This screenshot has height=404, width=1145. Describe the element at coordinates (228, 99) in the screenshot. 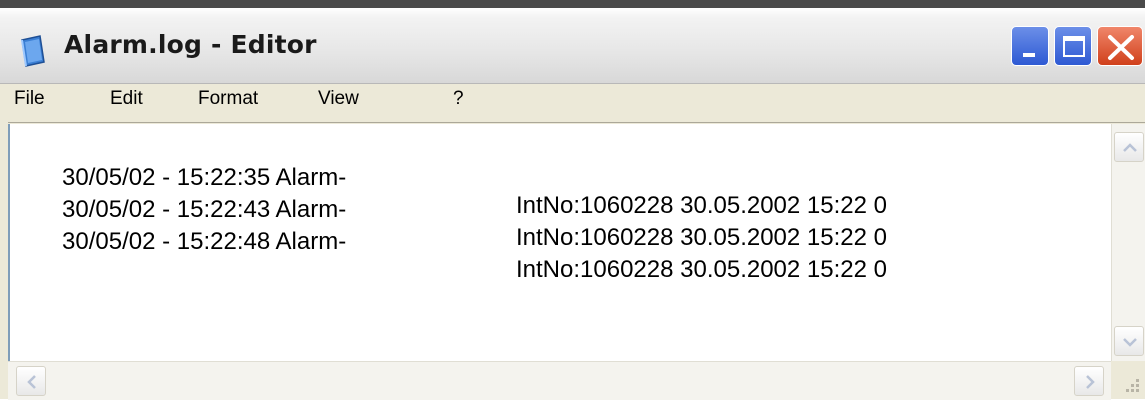

I see `menu-format: Format` at that location.